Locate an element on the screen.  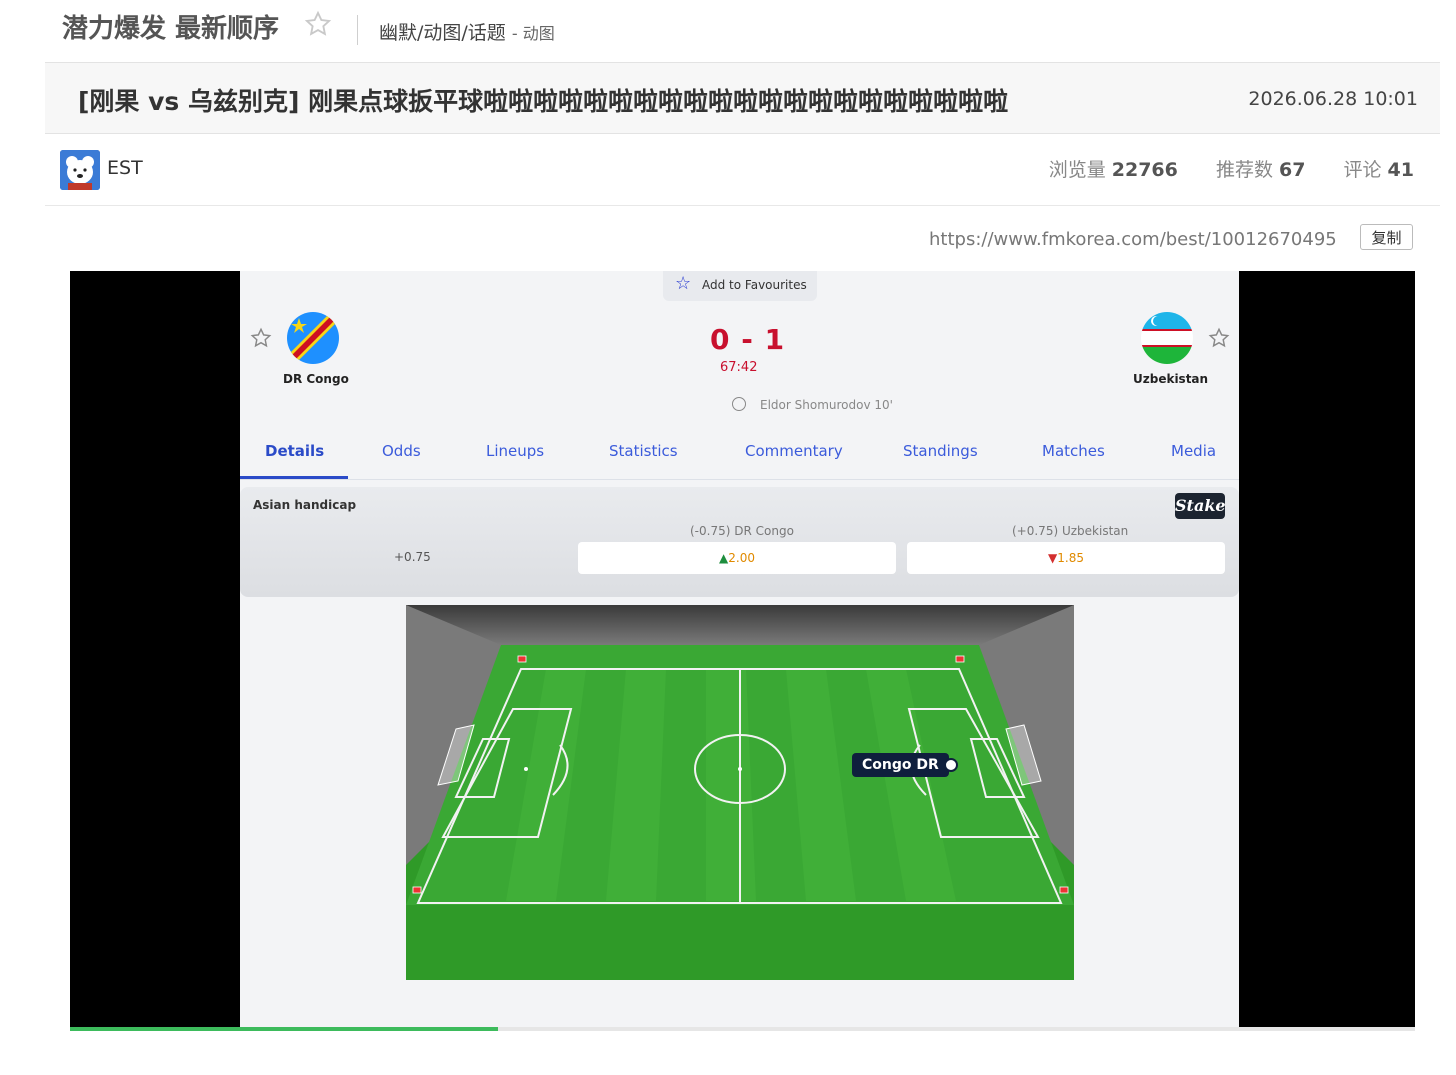
tab-divider is located at coordinates (739, 479).